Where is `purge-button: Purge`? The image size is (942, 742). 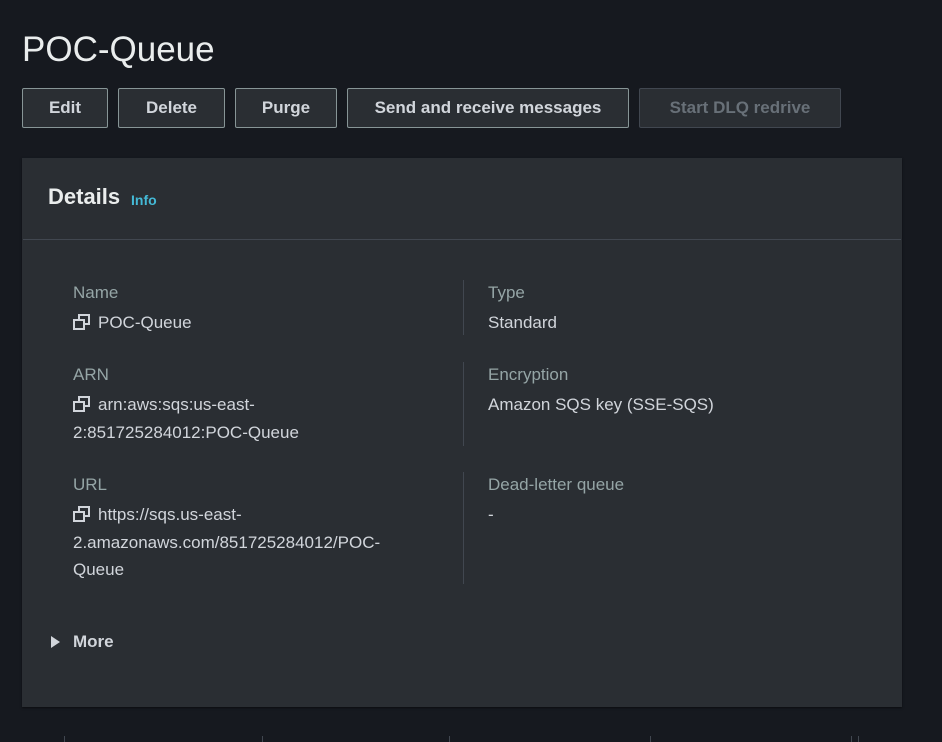
purge-button: Purge is located at coordinates (286, 108).